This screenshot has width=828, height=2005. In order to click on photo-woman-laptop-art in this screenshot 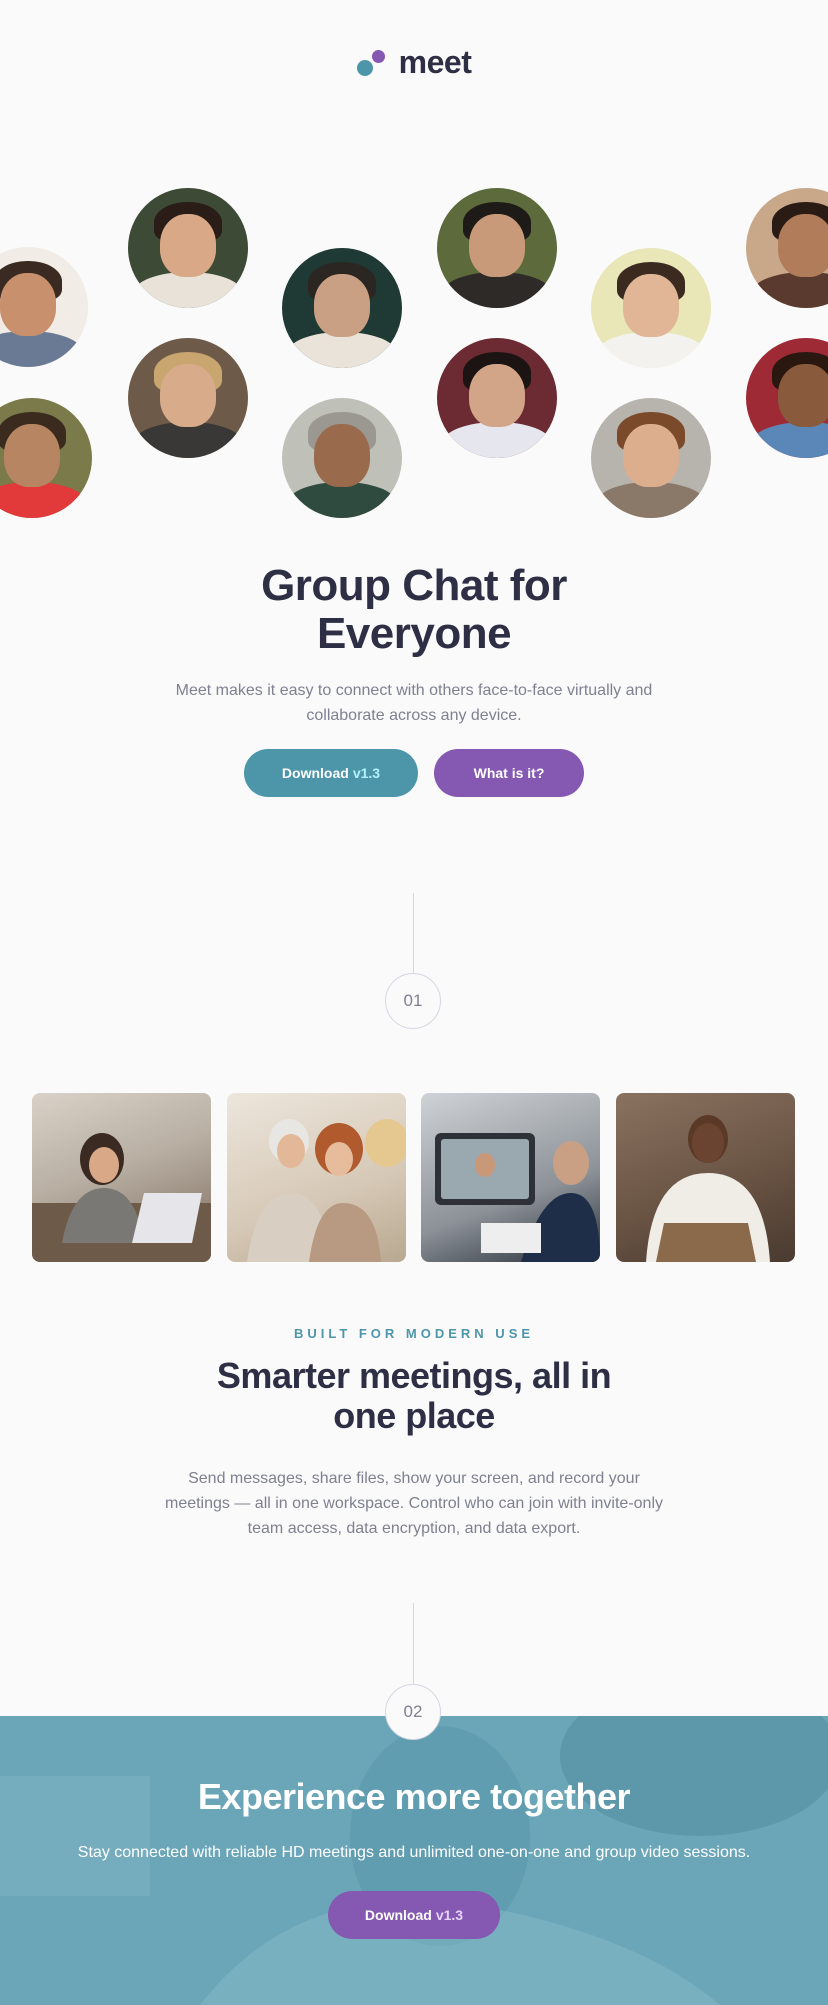, I will do `click(121, 1197)`.